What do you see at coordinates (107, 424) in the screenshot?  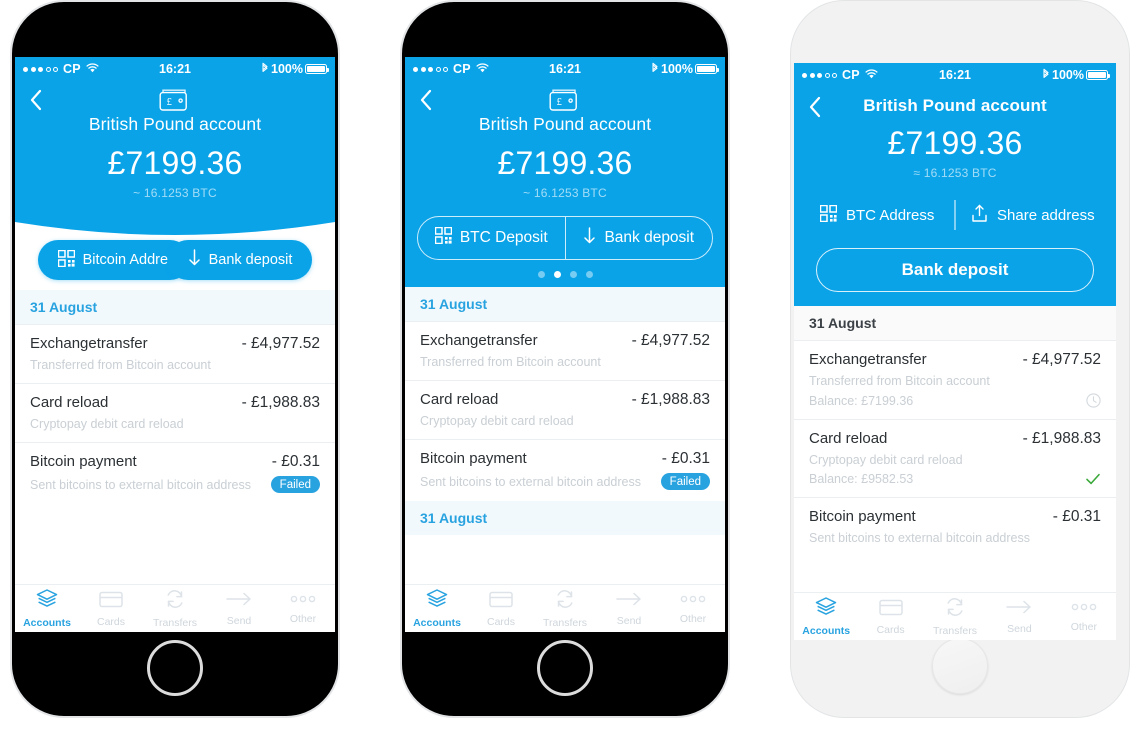 I see `transaction-description: Cryptopay debit card reload` at bounding box center [107, 424].